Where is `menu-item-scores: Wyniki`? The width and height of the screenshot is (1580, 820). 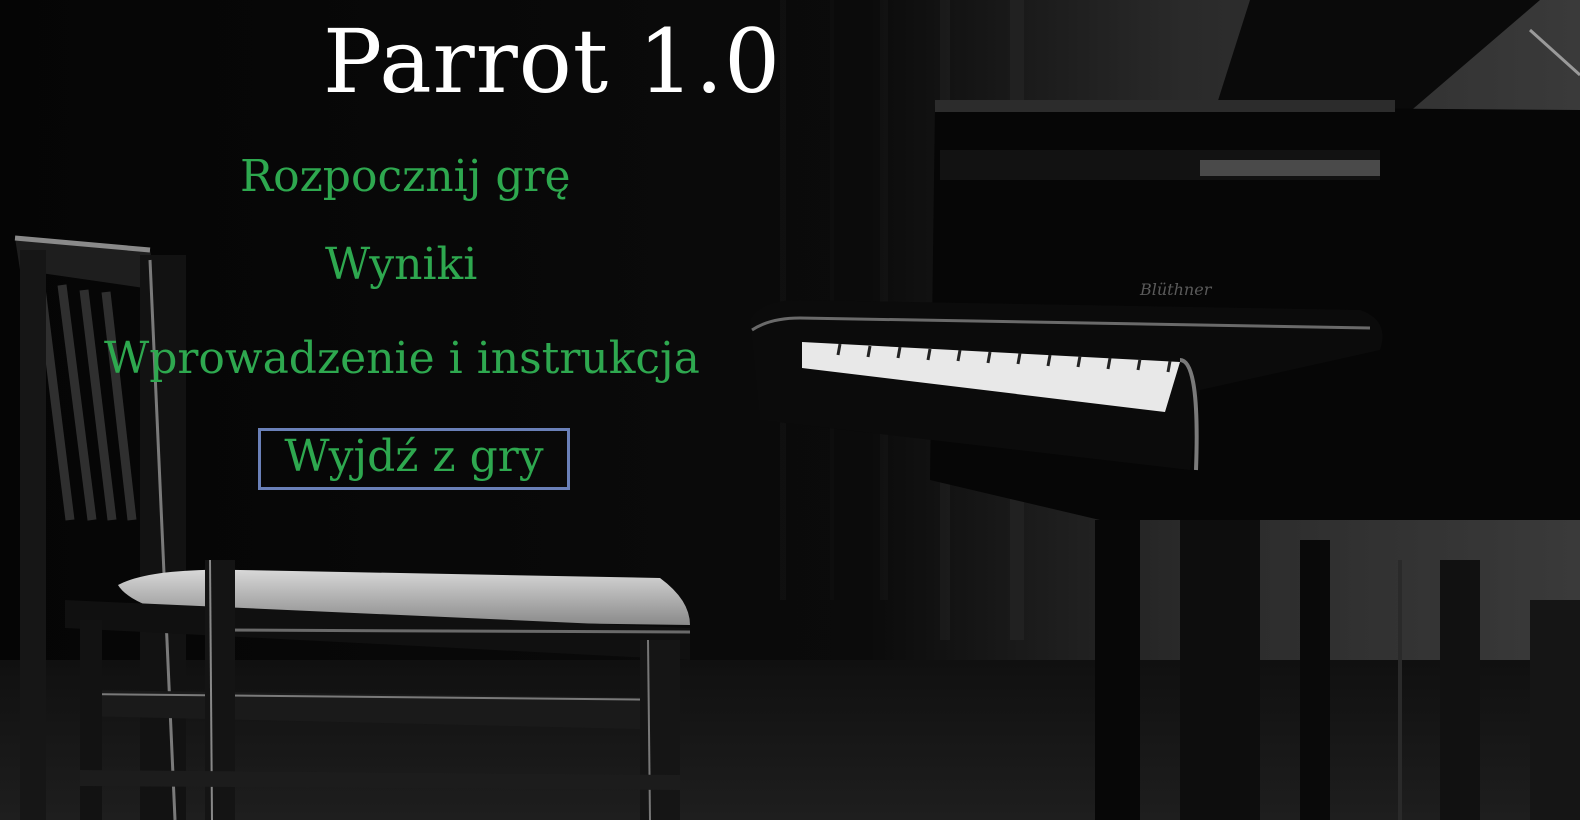 menu-item-scores: Wyniki is located at coordinates (401, 265).